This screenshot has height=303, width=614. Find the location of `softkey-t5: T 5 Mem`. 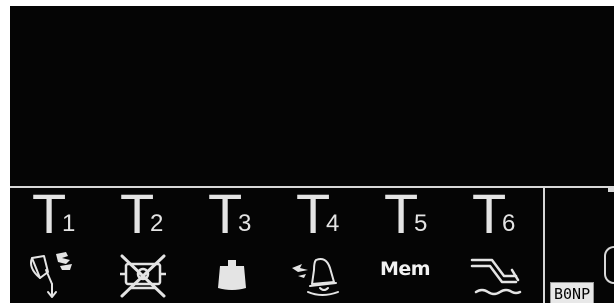

softkey-t5: T 5 Mem is located at coordinates (407, 244).